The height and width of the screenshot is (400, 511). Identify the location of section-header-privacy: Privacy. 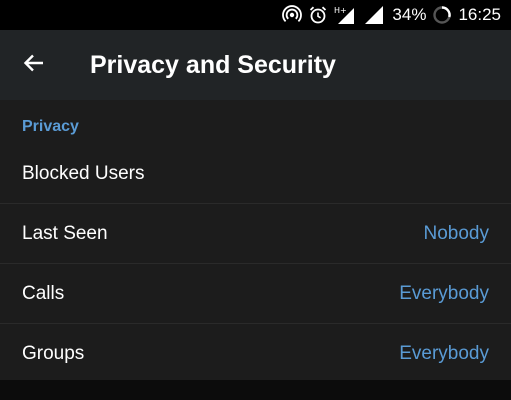
(50, 126).